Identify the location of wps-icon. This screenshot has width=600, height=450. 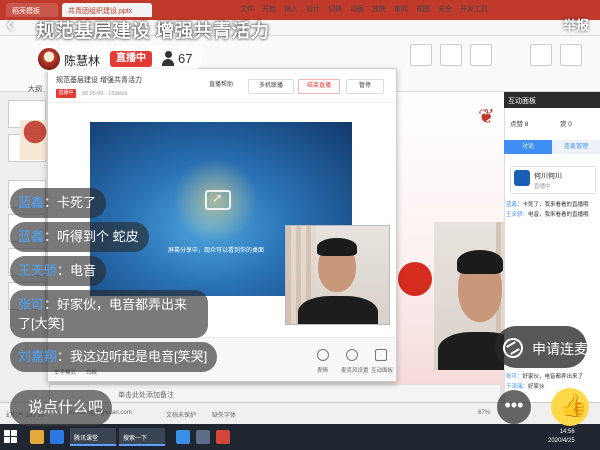
(223, 437).